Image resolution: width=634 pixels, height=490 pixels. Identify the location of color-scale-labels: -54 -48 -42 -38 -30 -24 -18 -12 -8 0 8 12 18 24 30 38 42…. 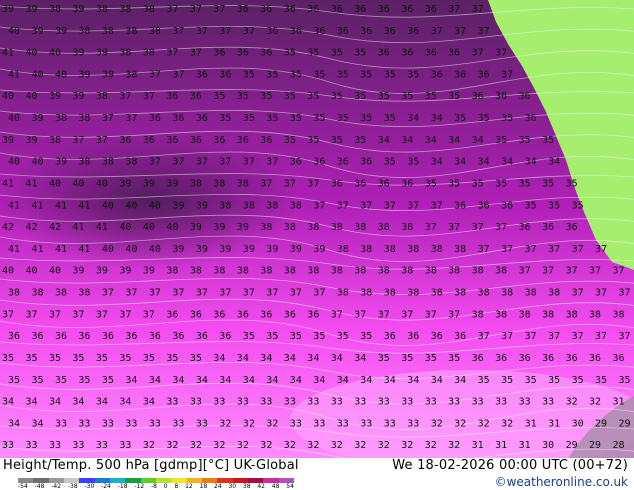
(156, 486).